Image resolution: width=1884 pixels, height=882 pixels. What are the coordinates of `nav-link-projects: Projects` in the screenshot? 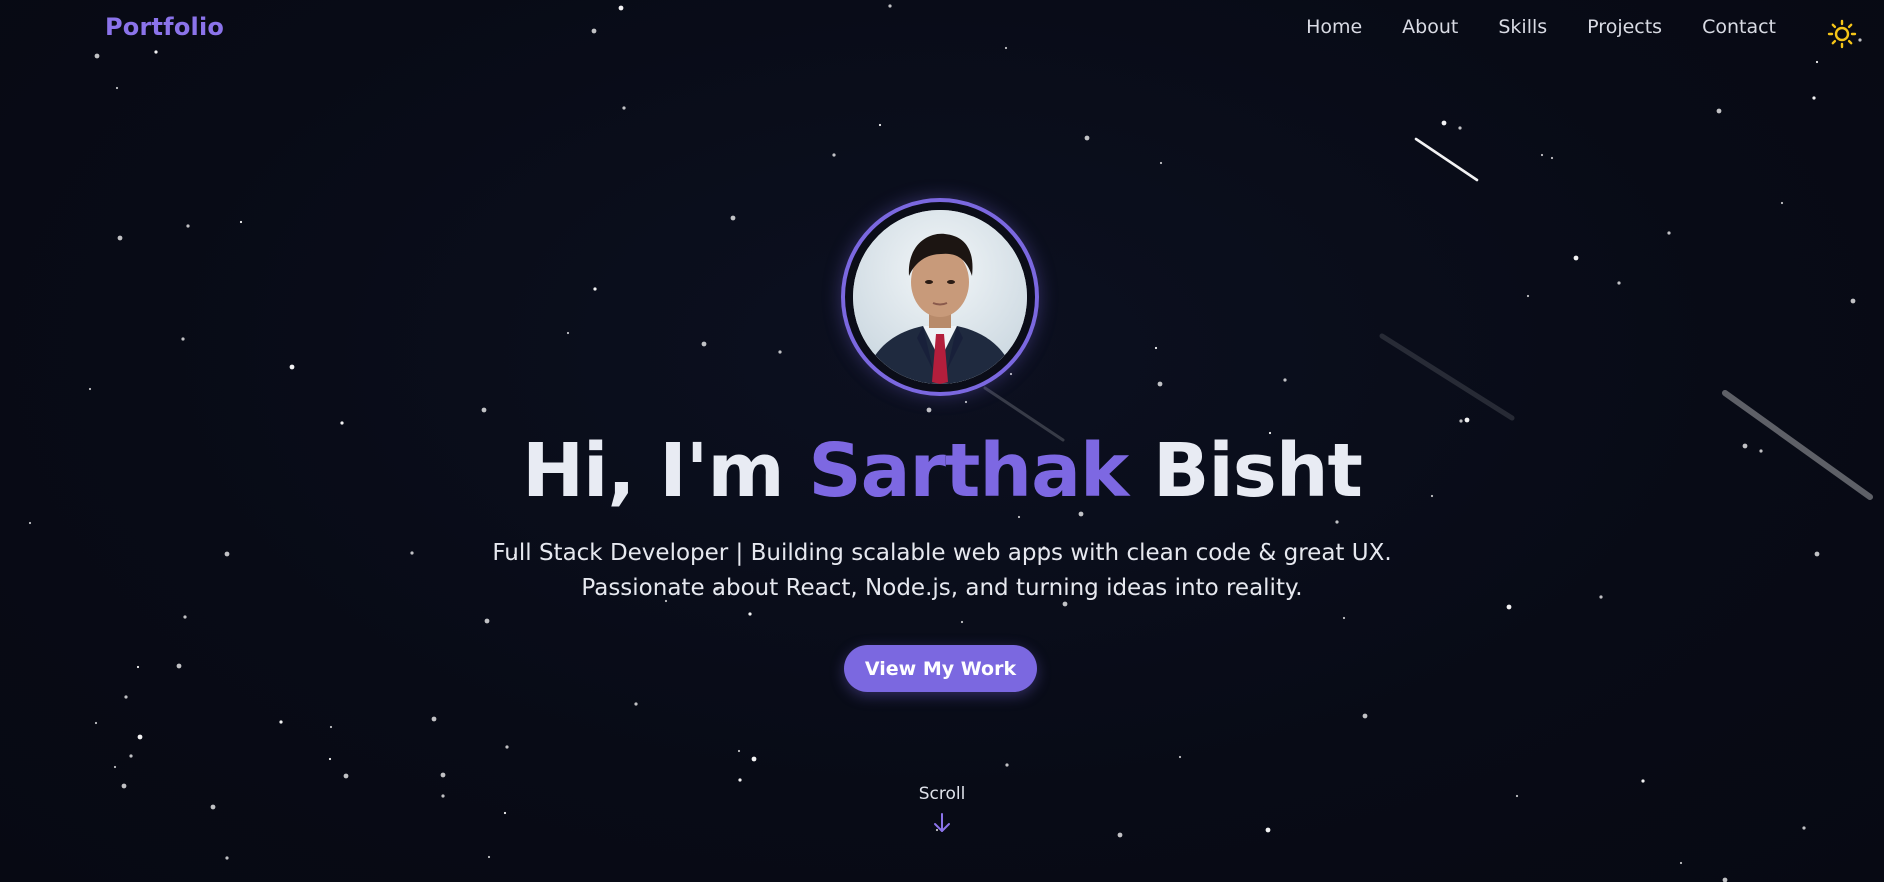 It's located at (1624, 27).